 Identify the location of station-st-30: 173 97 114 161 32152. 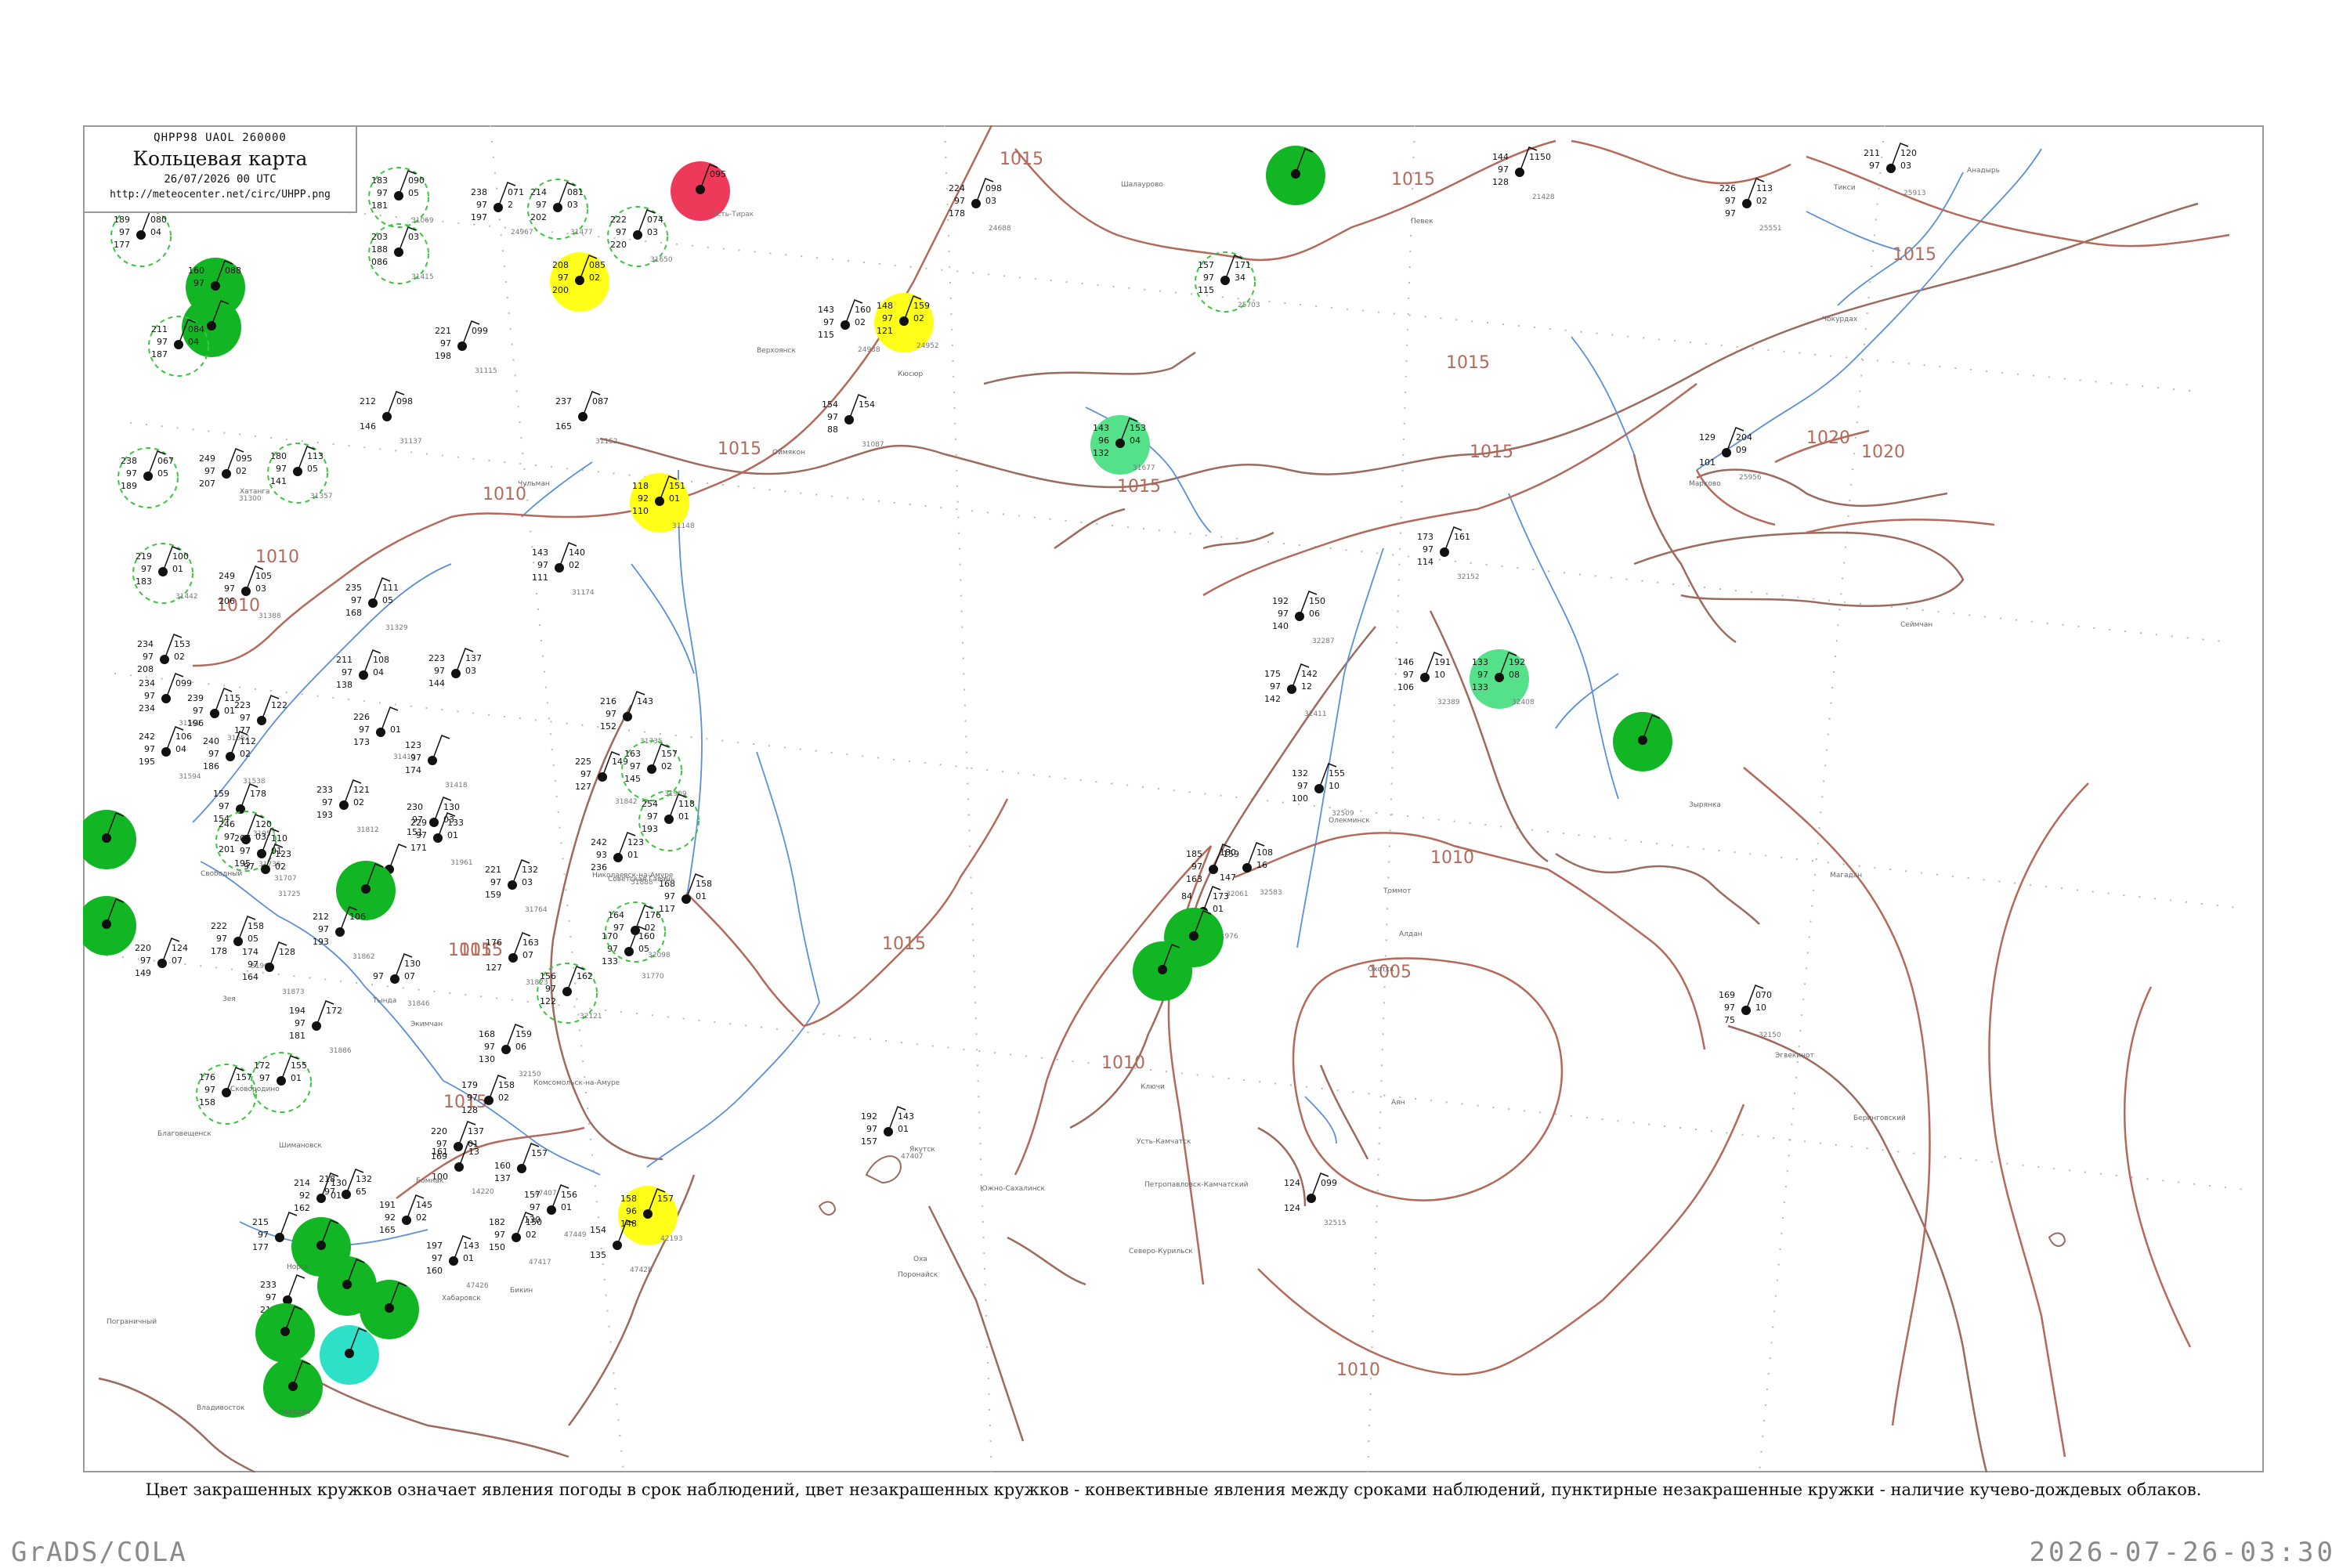
(1448, 553).